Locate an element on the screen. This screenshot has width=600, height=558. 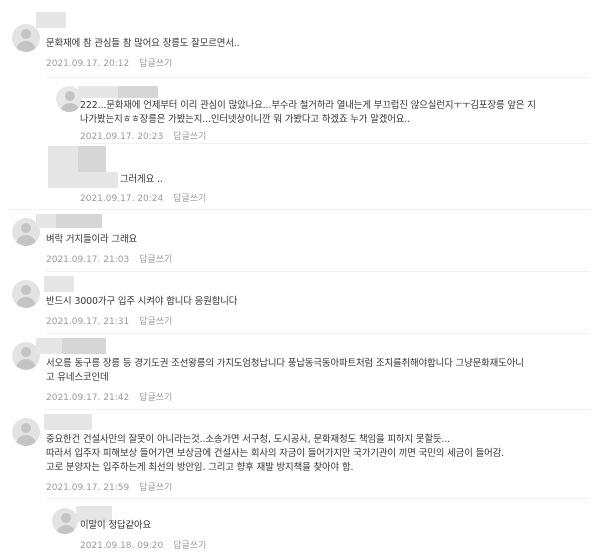
comment-text: 반드시 3000가구 입주 시켜야 합니다 응원합니다 is located at coordinates (142, 301).